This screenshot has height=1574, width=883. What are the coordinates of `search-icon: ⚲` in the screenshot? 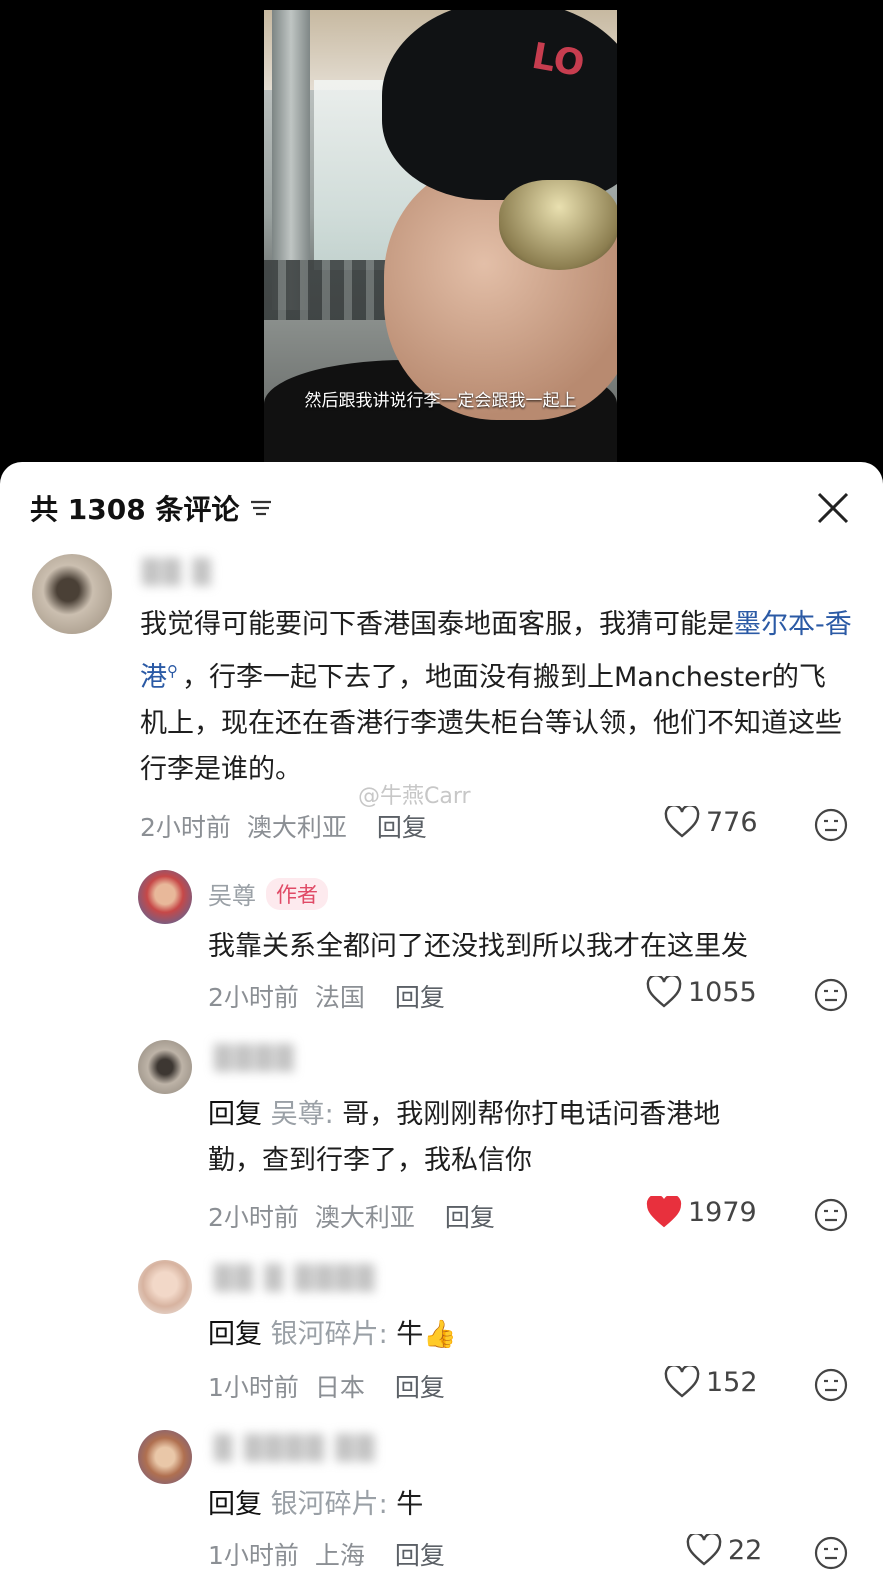 It's located at (172, 671).